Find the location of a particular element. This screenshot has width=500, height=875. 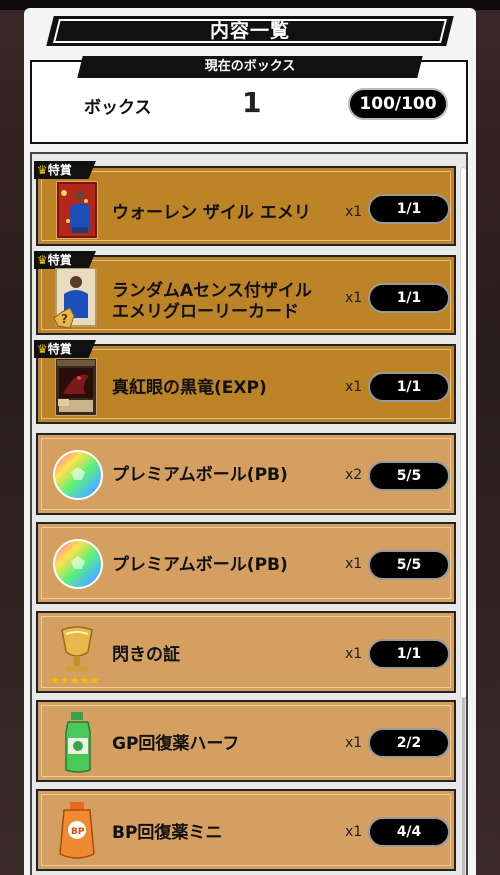

player-card-icon is located at coordinates (77, 210).